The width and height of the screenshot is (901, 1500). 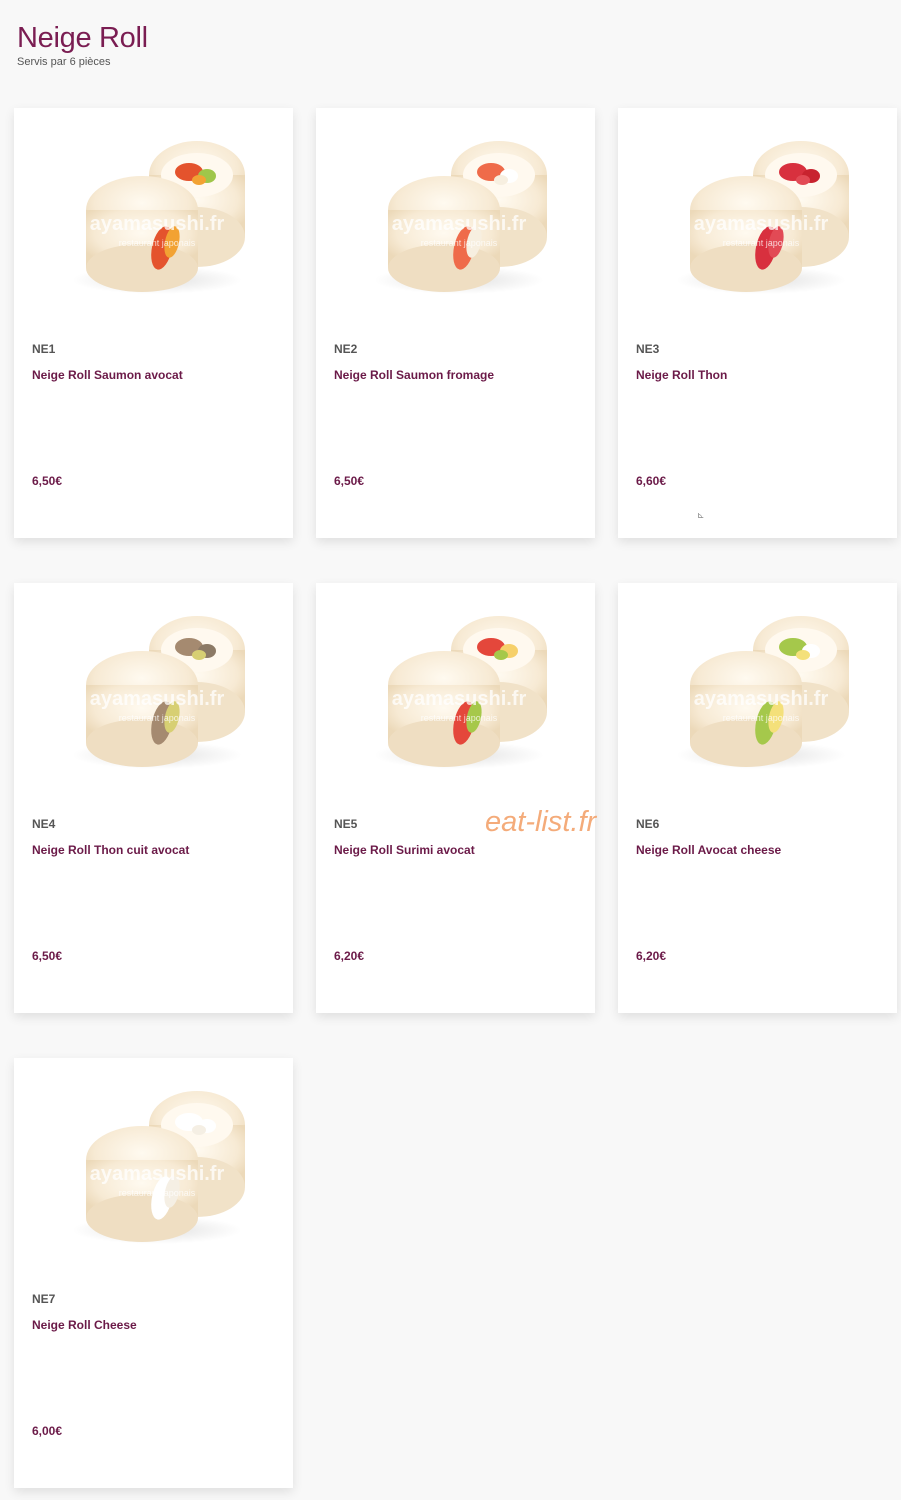 What do you see at coordinates (44, 824) in the screenshot?
I see `product-code: NE4` at bounding box center [44, 824].